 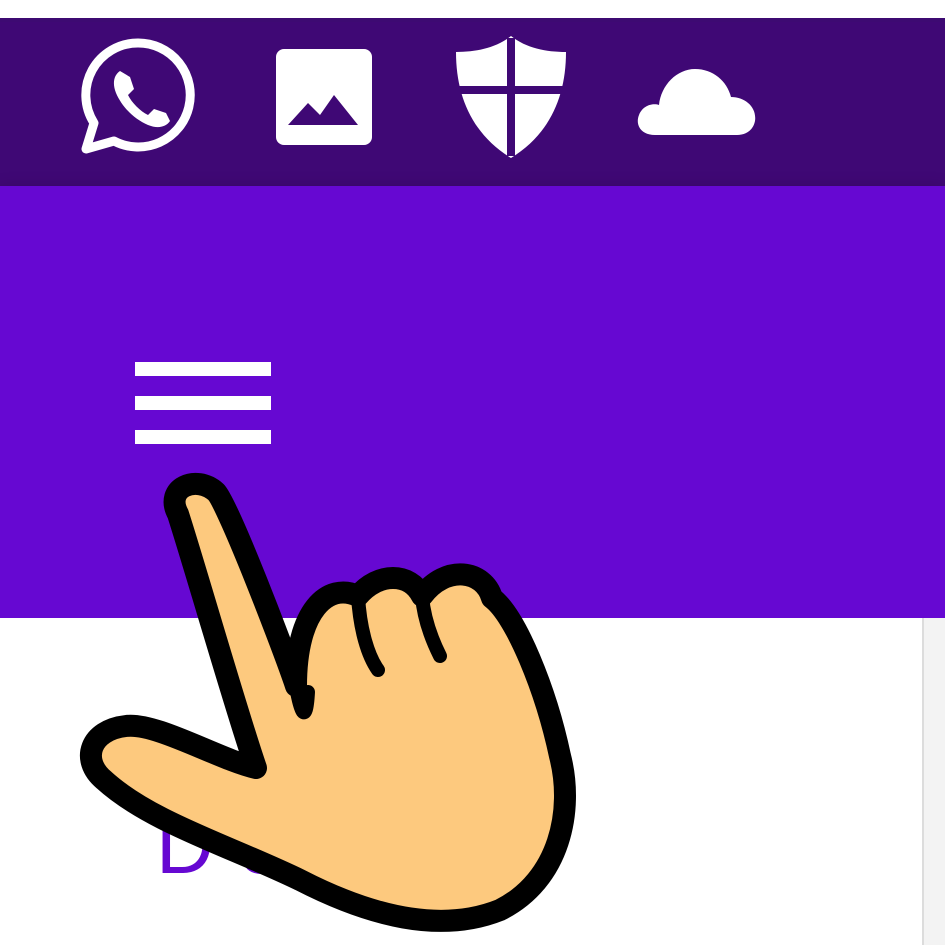 What do you see at coordinates (933, 781) in the screenshot?
I see `scrollbar` at bounding box center [933, 781].